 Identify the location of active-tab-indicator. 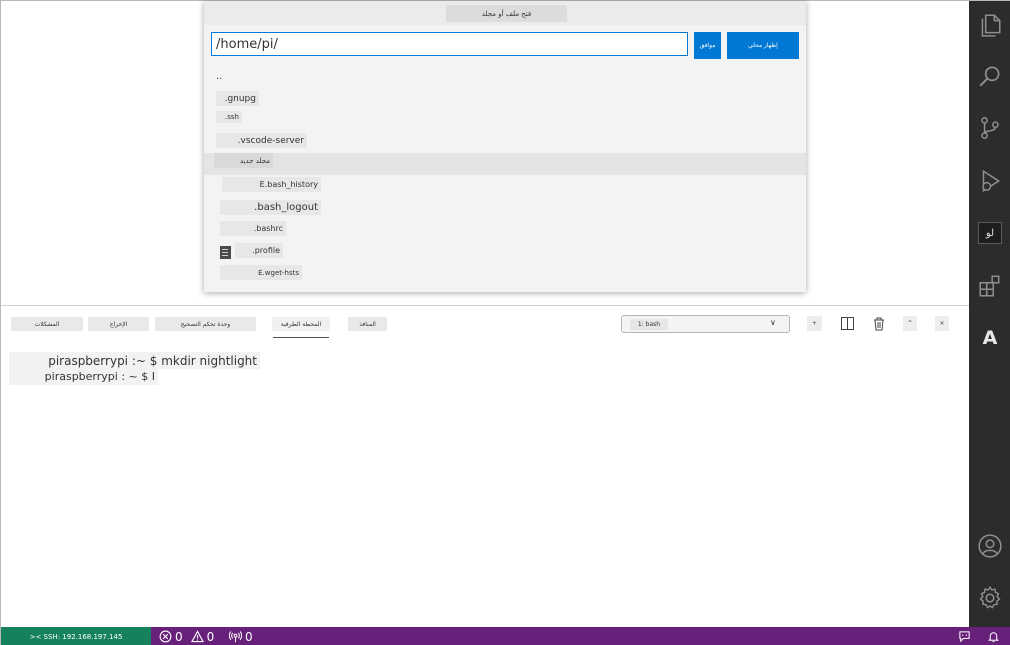
(301, 337).